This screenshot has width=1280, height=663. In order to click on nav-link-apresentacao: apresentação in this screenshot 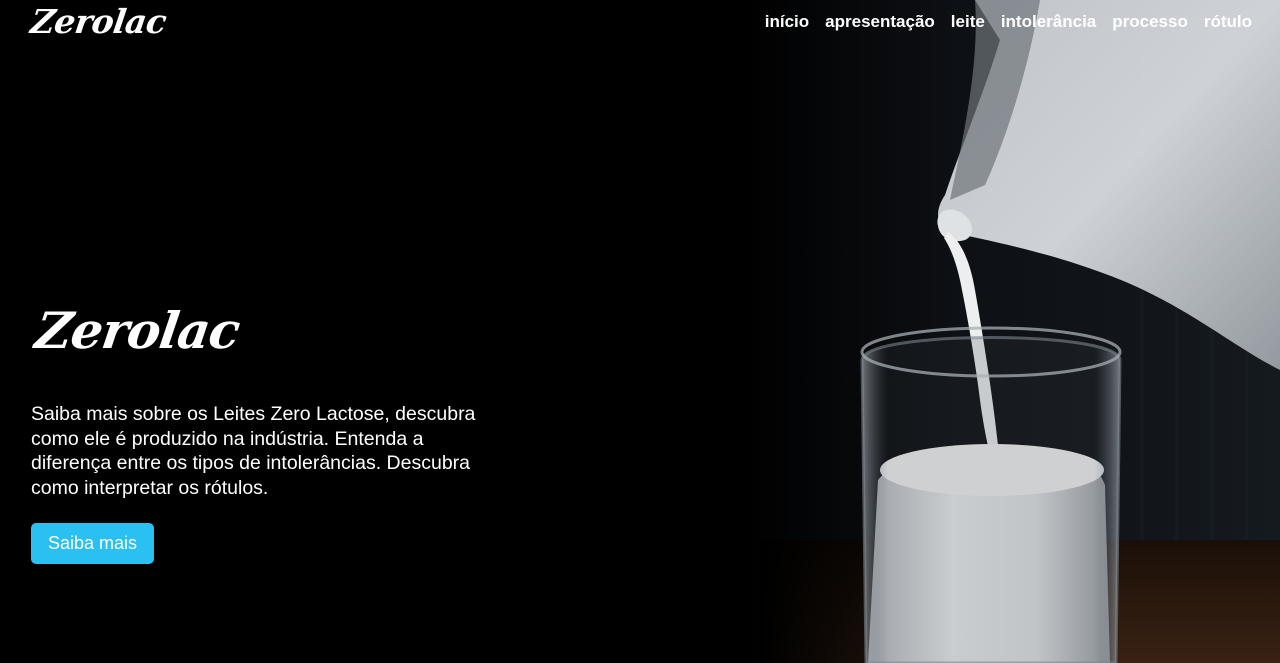, I will do `click(880, 21)`.